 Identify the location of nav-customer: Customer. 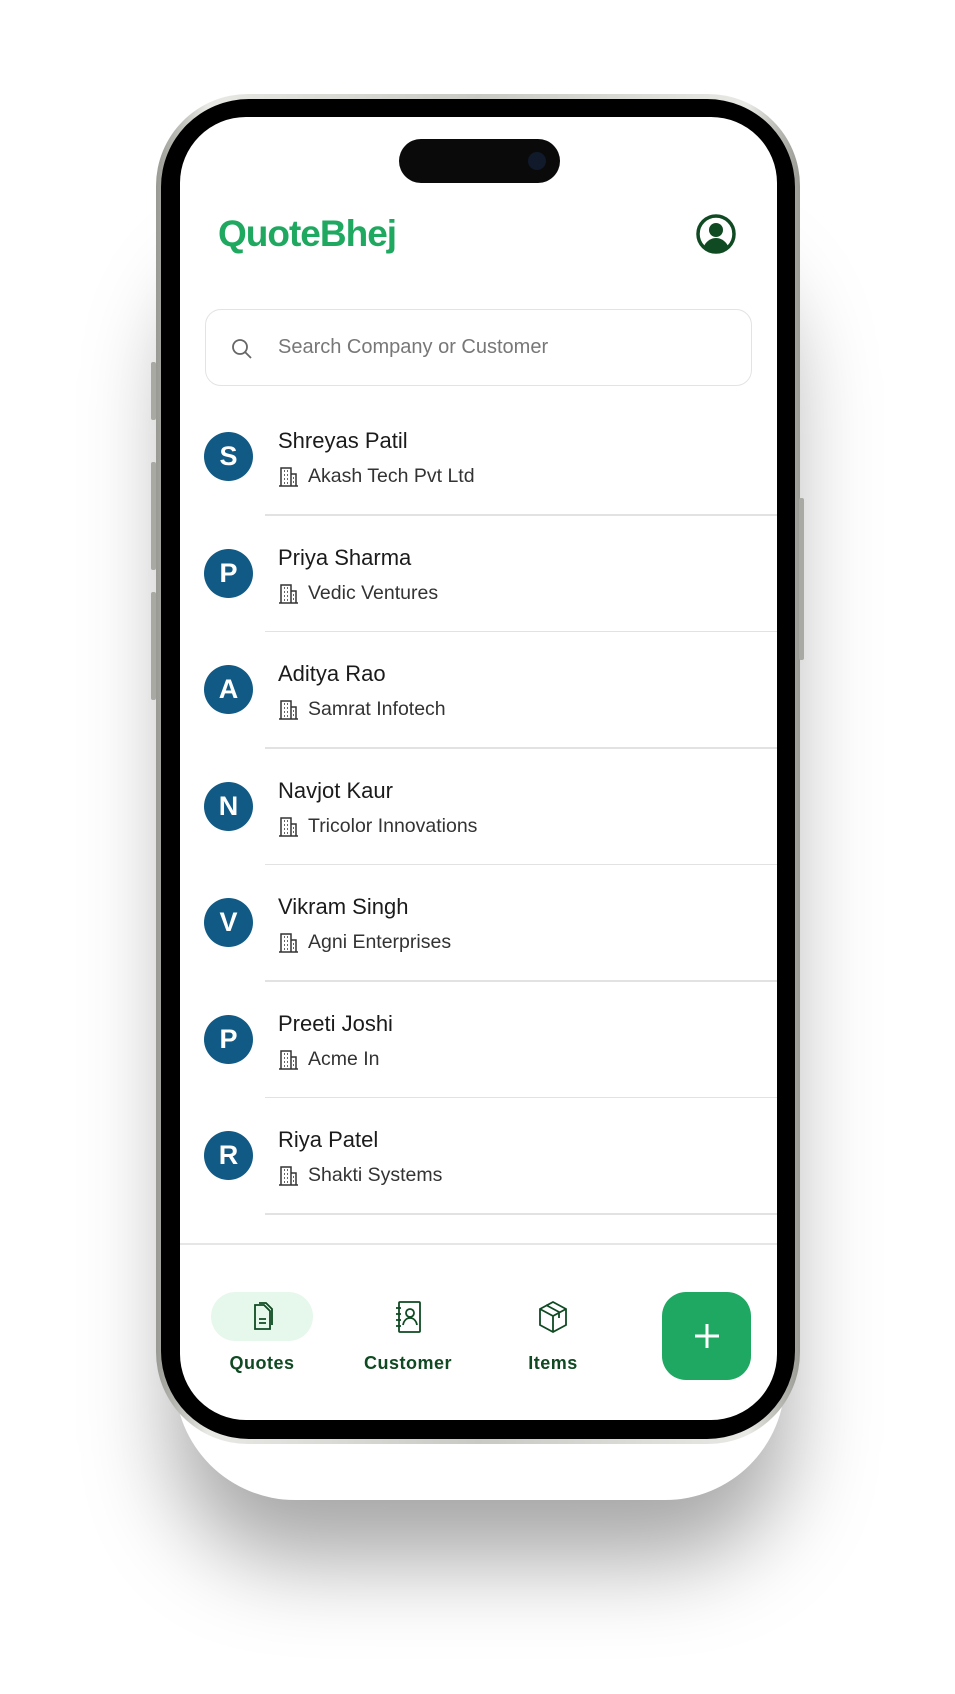
(408, 1342).